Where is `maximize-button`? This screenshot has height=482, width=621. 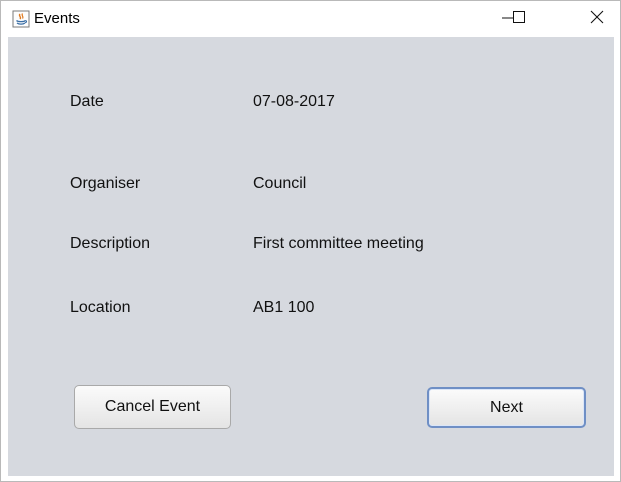
maximize-button is located at coordinates (519, 19).